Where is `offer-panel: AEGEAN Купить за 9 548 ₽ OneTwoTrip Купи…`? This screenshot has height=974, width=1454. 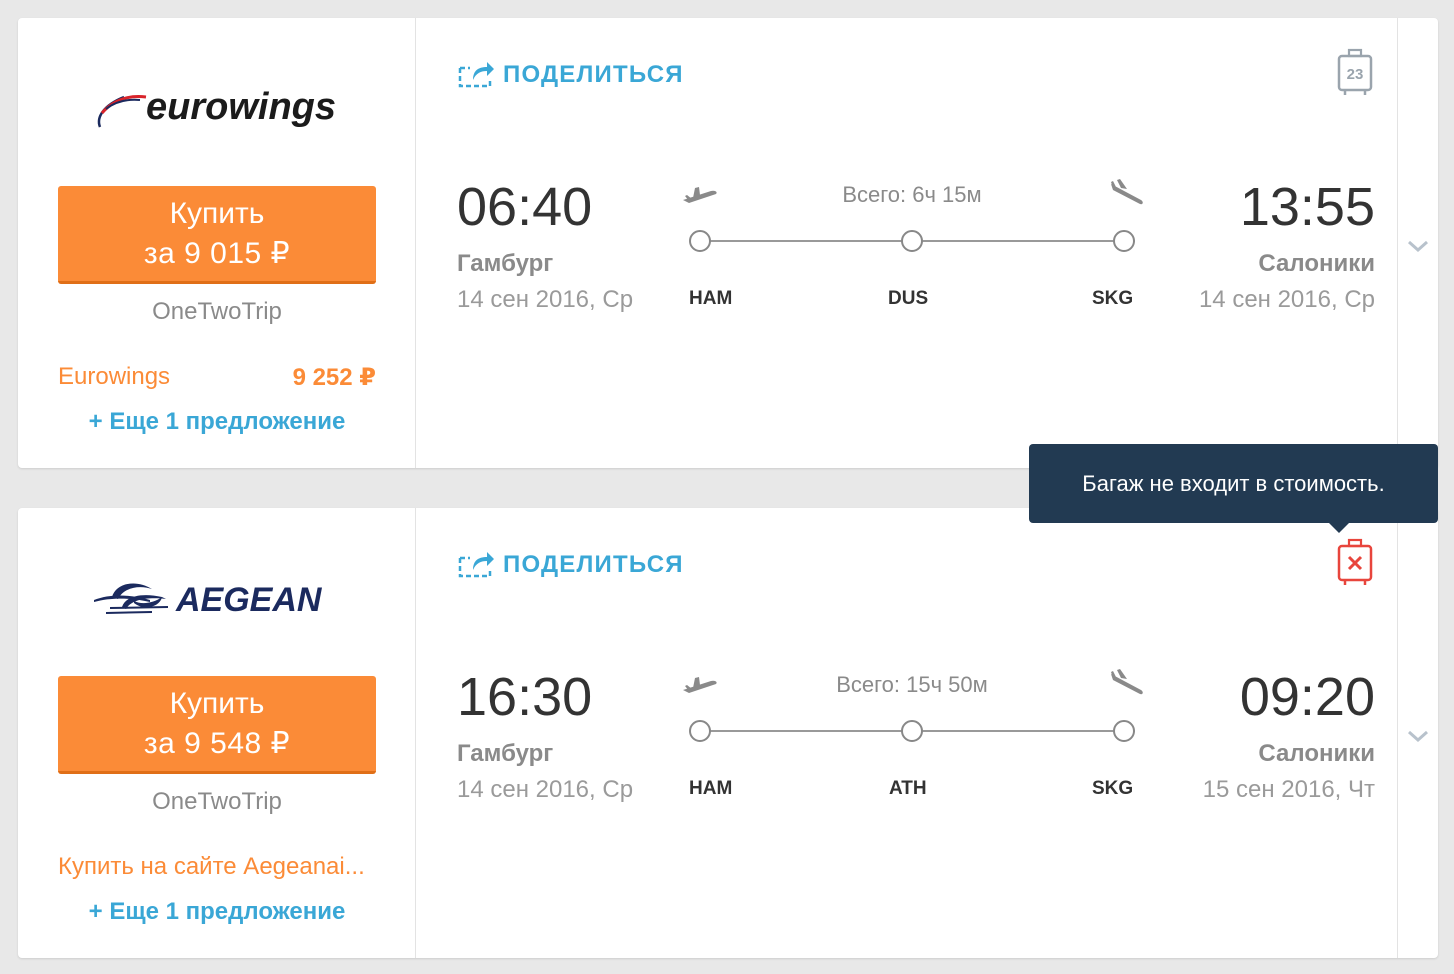
offer-panel: AEGEAN Купить за 9 548 ₽ OneTwoTrip Купи… is located at coordinates (217, 733).